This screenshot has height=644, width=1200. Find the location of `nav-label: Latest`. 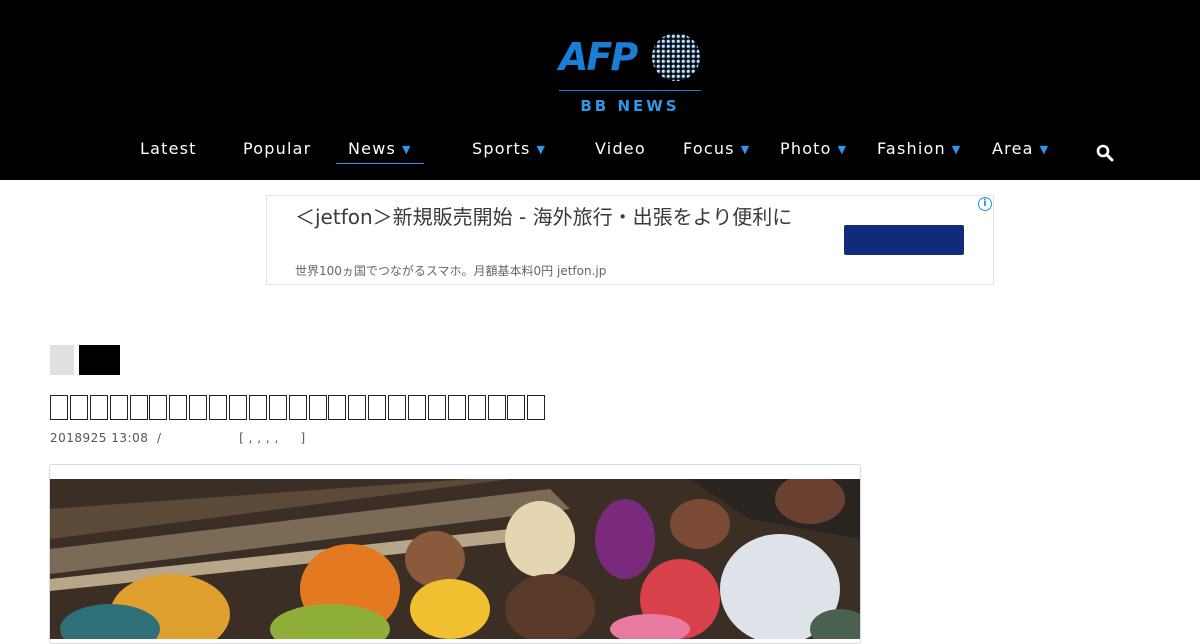

nav-label: Latest is located at coordinates (168, 148).